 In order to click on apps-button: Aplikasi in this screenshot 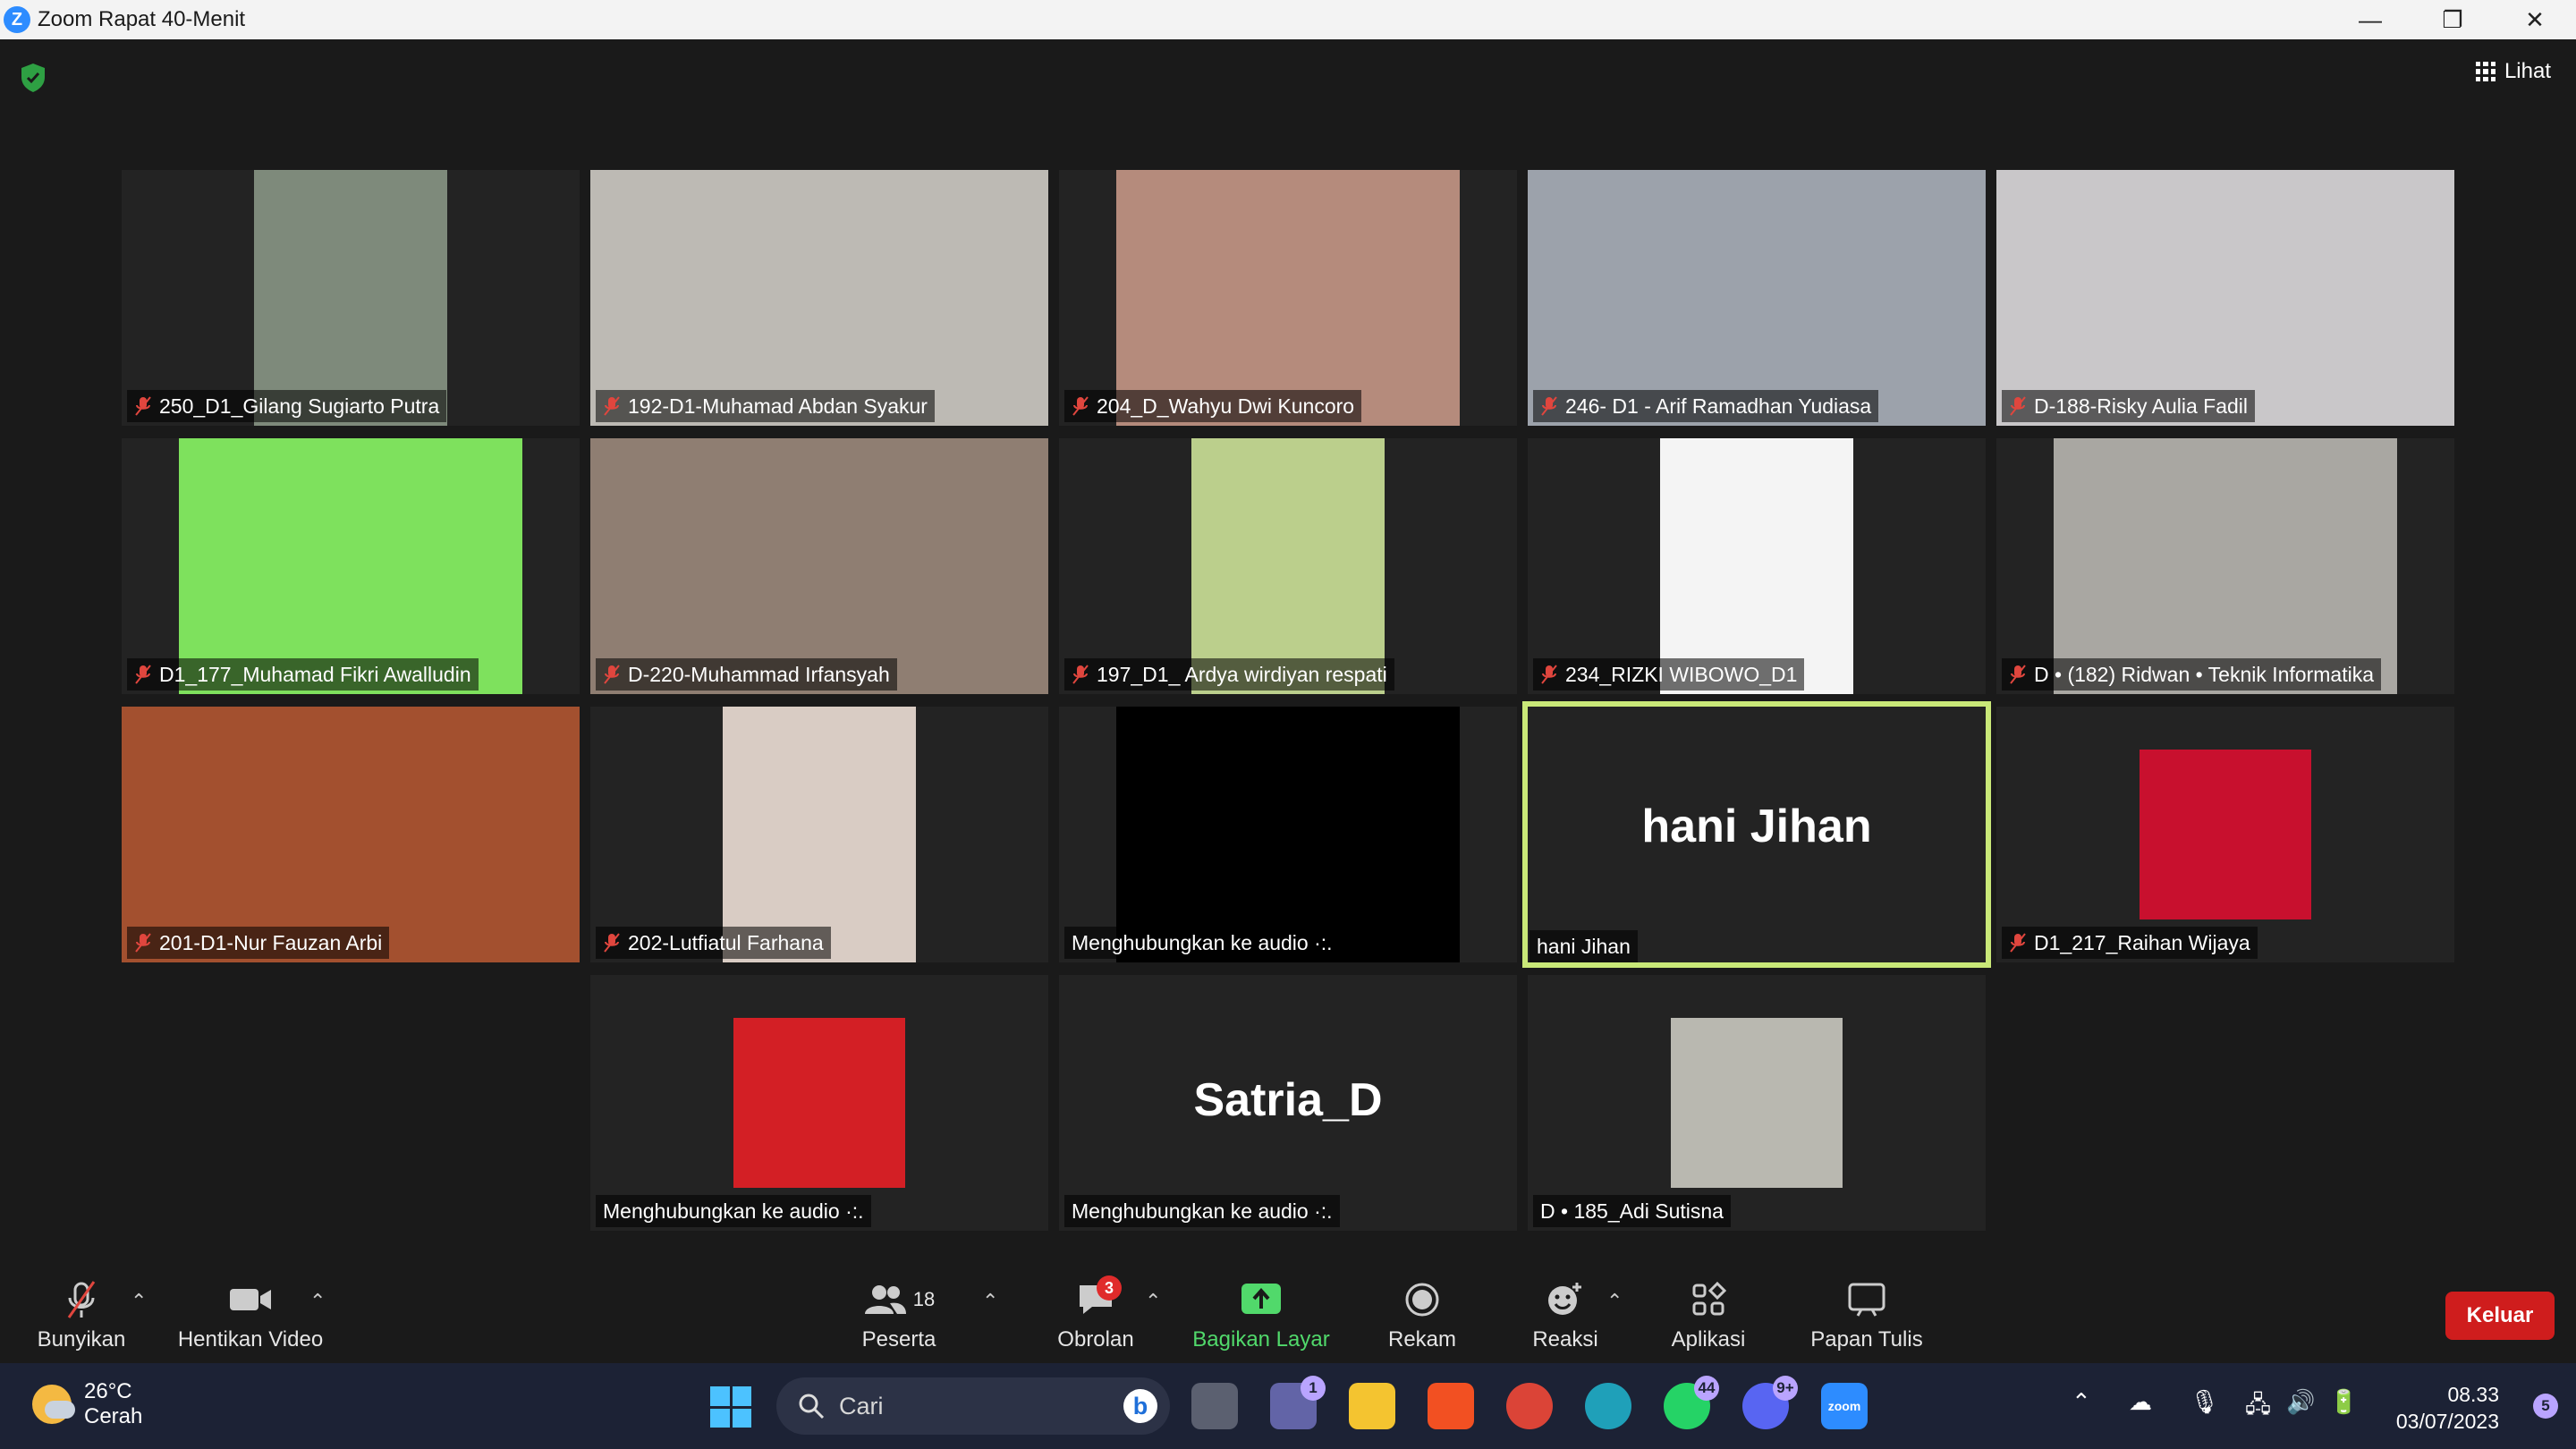, I will do `click(1708, 1316)`.